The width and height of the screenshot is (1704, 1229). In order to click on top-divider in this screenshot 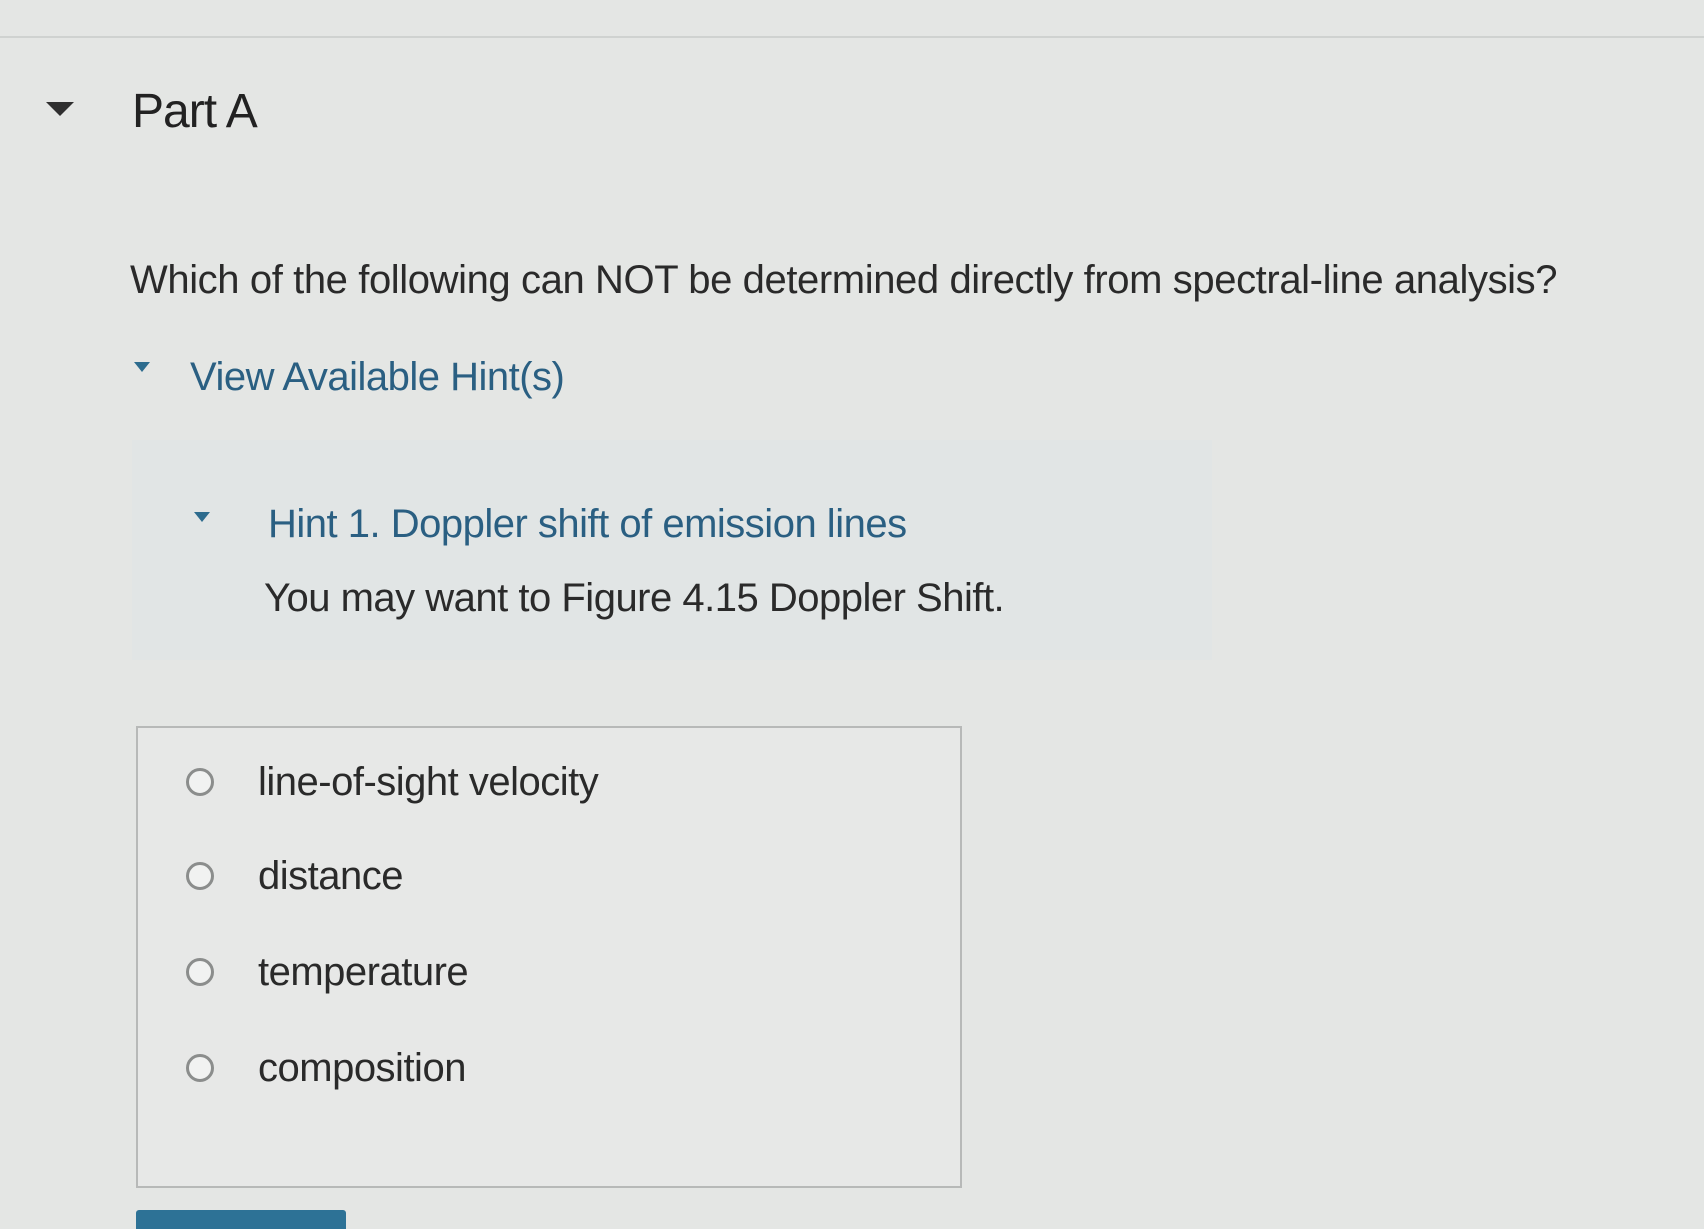, I will do `click(852, 37)`.